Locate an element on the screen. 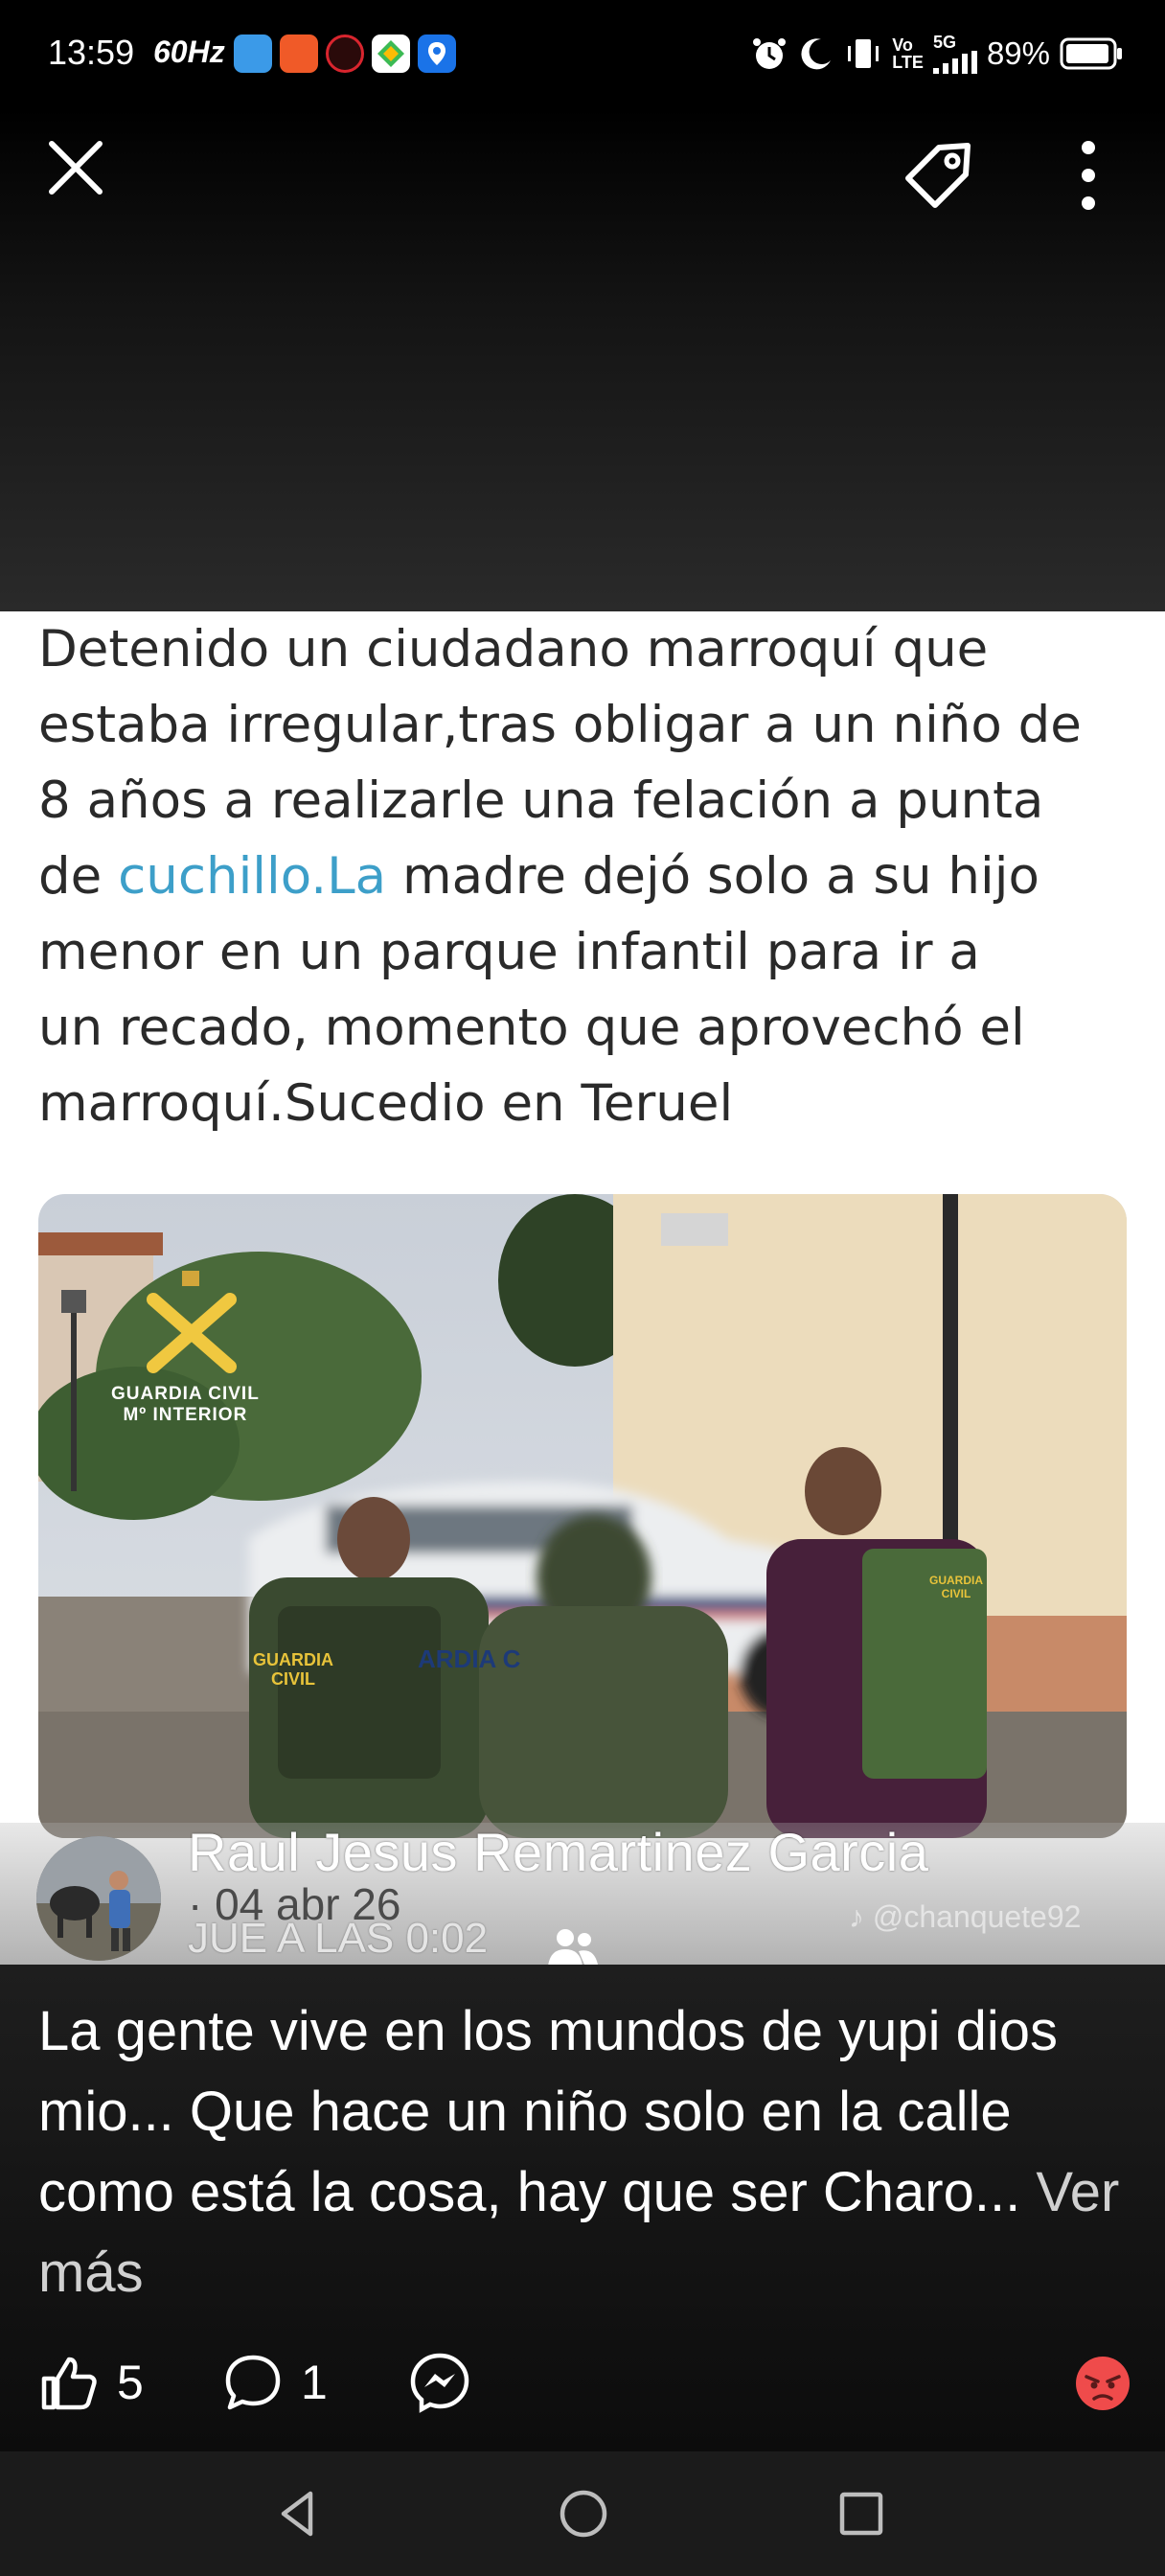 The width and height of the screenshot is (1165, 2576). clock-app-icon is located at coordinates (253, 53).